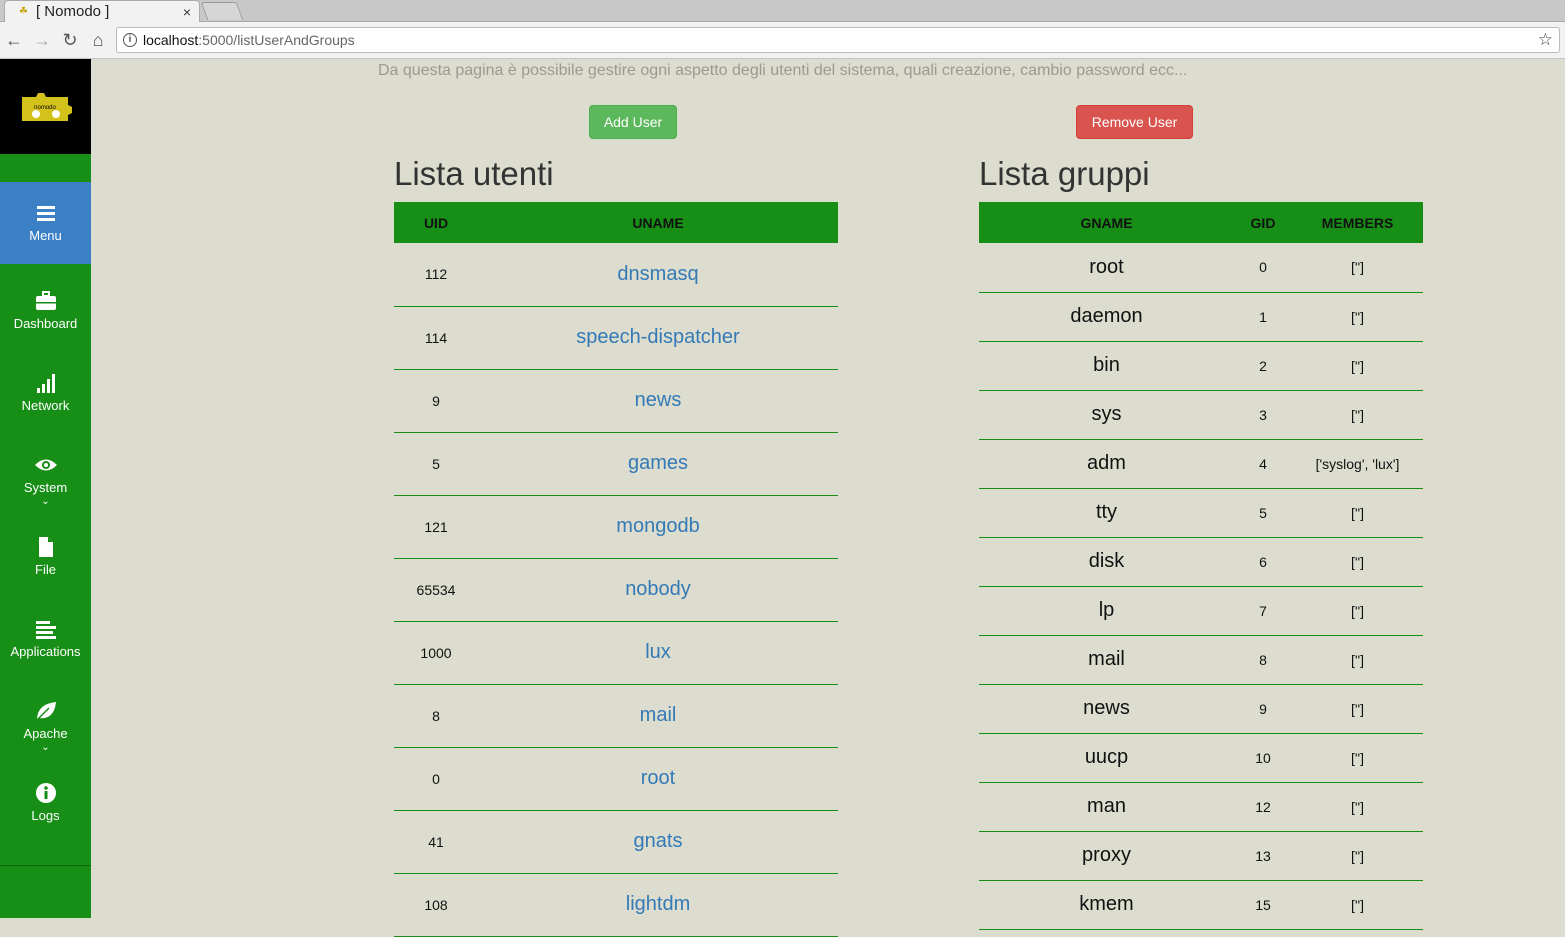 This screenshot has height=937, width=1565. What do you see at coordinates (1106, 268) in the screenshot?
I see `gname-cell: root` at bounding box center [1106, 268].